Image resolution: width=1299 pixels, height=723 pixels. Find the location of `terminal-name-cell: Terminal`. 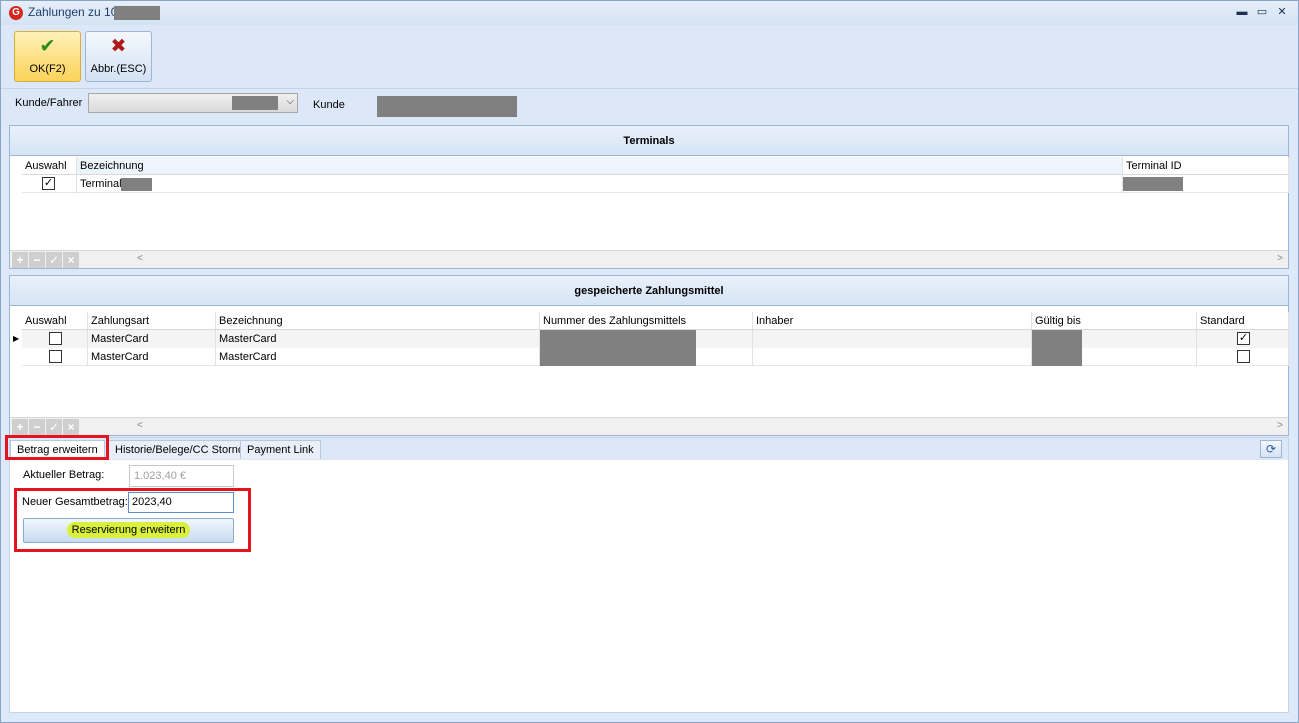

terminal-name-cell: Terminal is located at coordinates (600, 184).